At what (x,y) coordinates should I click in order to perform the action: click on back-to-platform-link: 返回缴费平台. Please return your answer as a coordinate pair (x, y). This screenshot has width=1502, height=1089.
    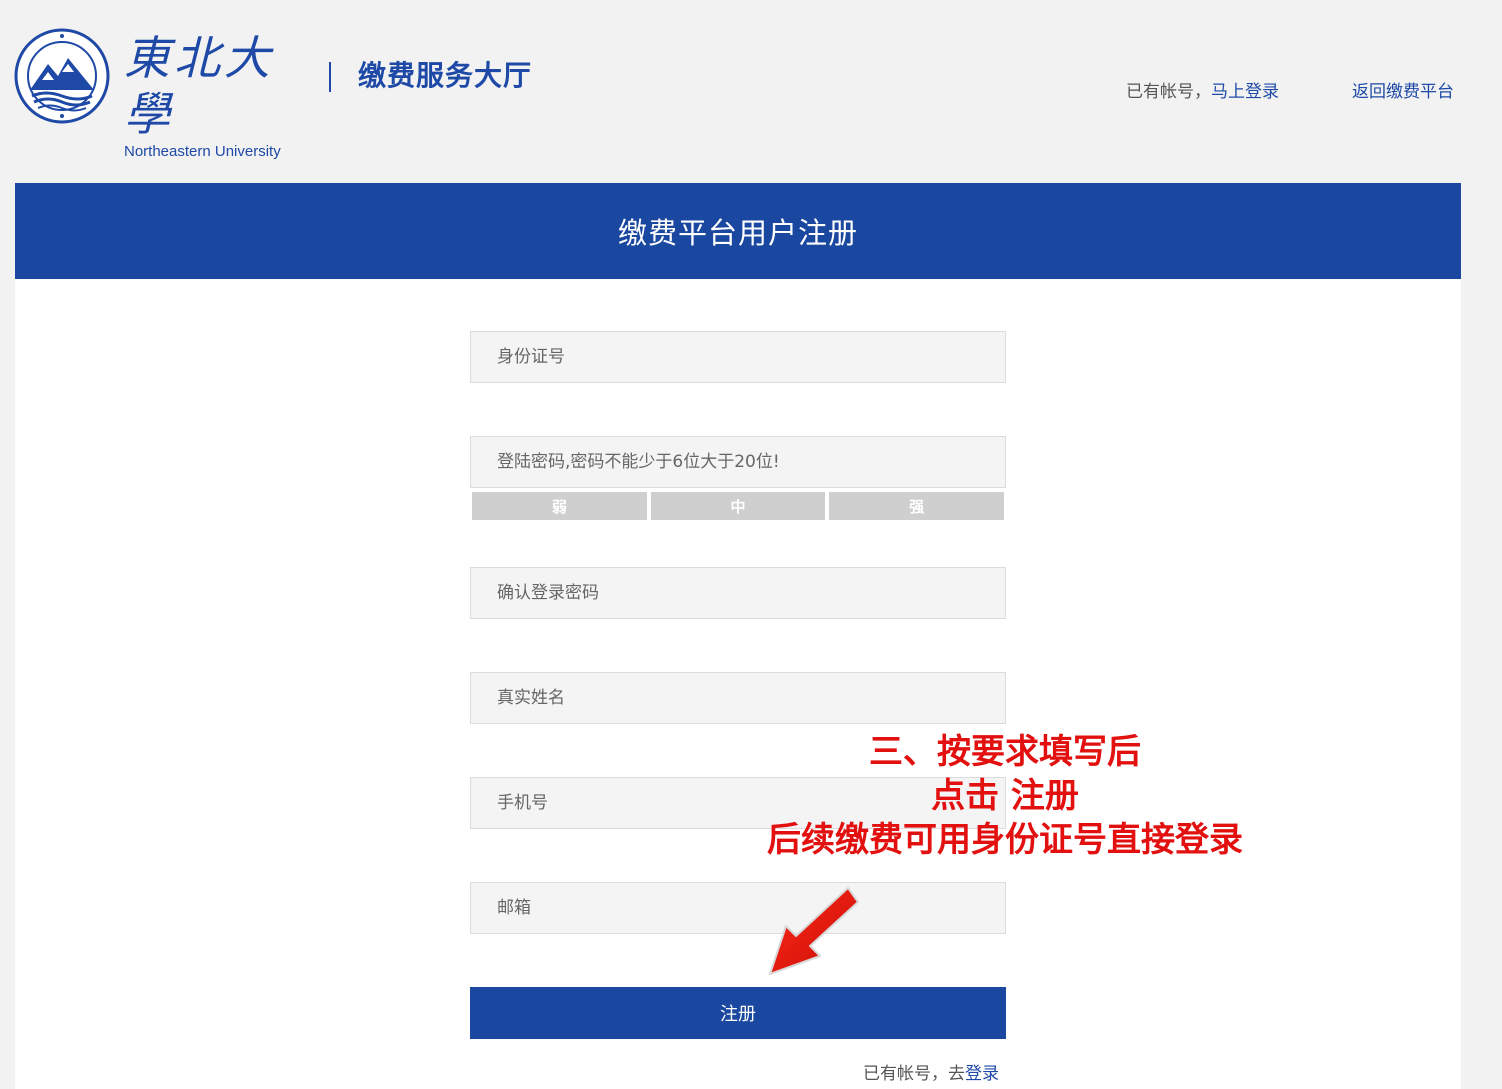
    Looking at the image, I should click on (1403, 92).